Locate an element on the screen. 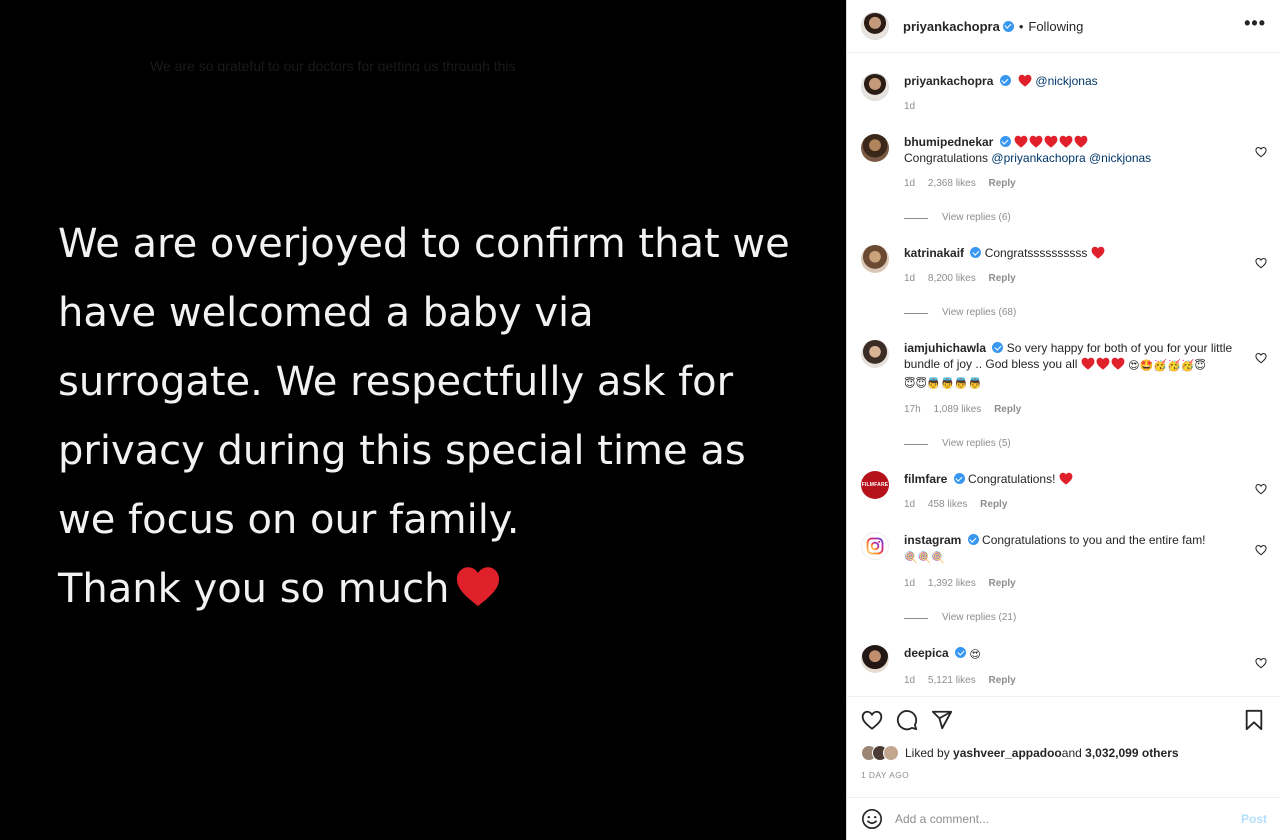  comment-meta: 17h 1,089 likes Reply is located at coordinates (1073, 410).